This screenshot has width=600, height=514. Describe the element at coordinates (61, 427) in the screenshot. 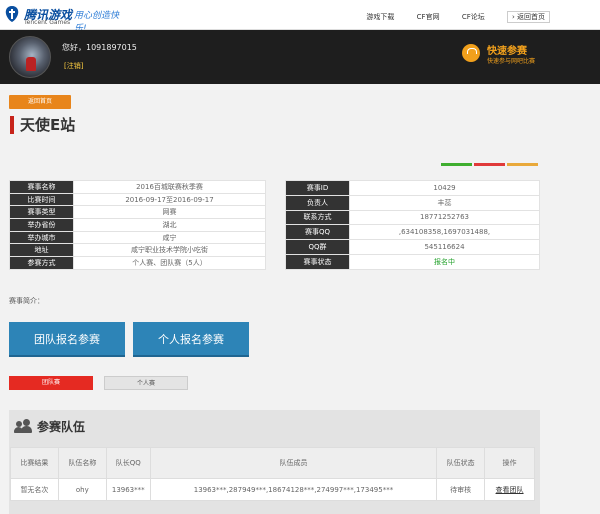

I see `teams-panel-title: 参赛队伍` at that location.